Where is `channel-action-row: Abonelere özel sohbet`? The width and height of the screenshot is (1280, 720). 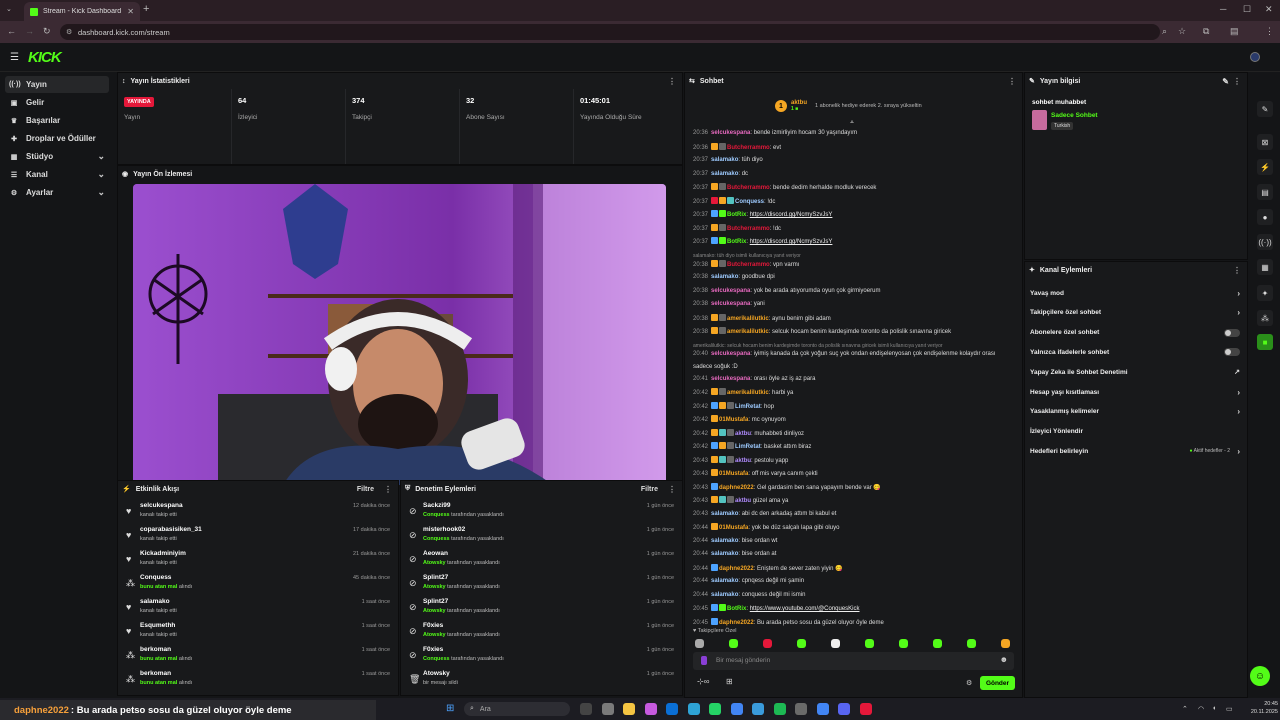
channel-action-row: Abonelere özel sohbet is located at coordinates (1136, 333).